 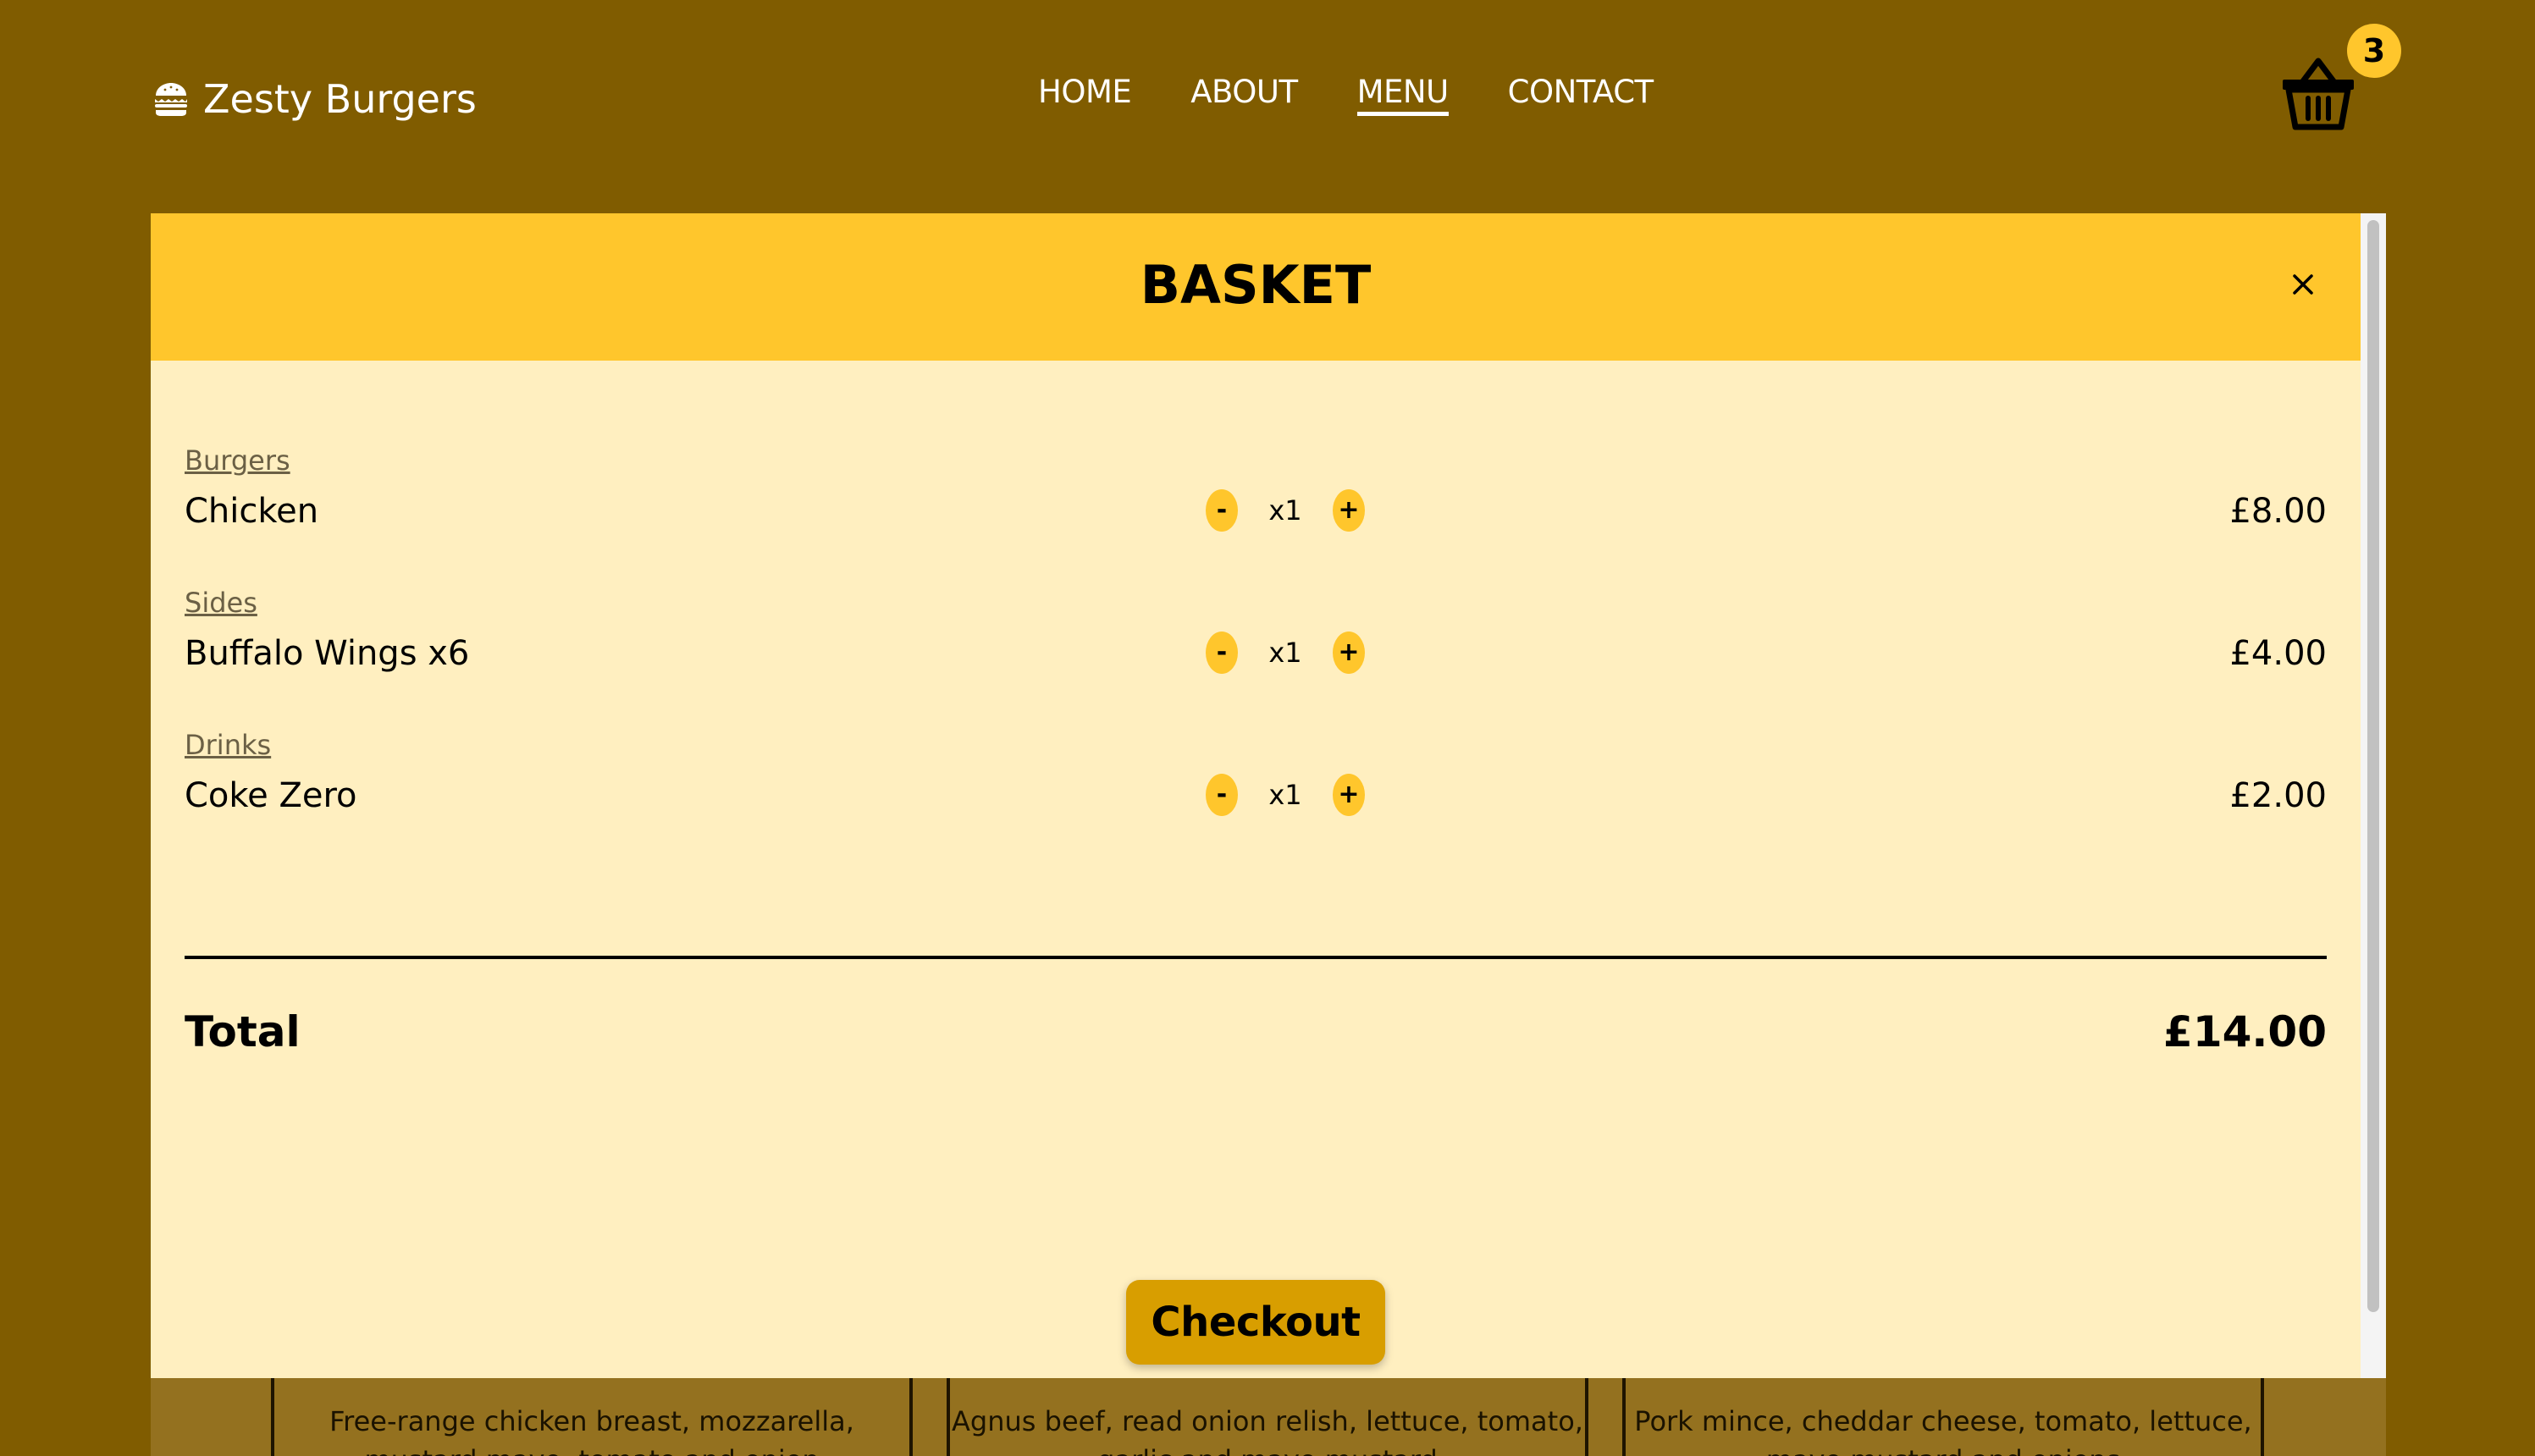 I want to click on item-category-link: Sides, so click(x=221, y=602).